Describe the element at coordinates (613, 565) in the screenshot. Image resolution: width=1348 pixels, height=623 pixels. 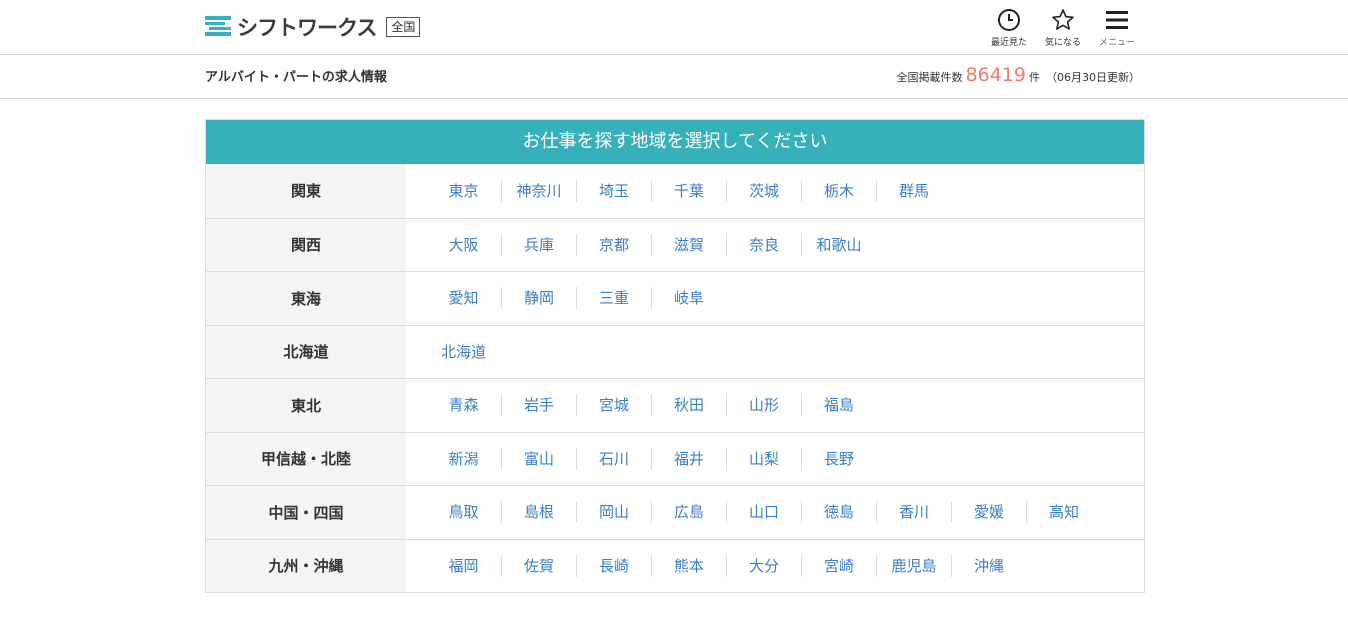
I see `prefecture-link: 長崎` at that location.